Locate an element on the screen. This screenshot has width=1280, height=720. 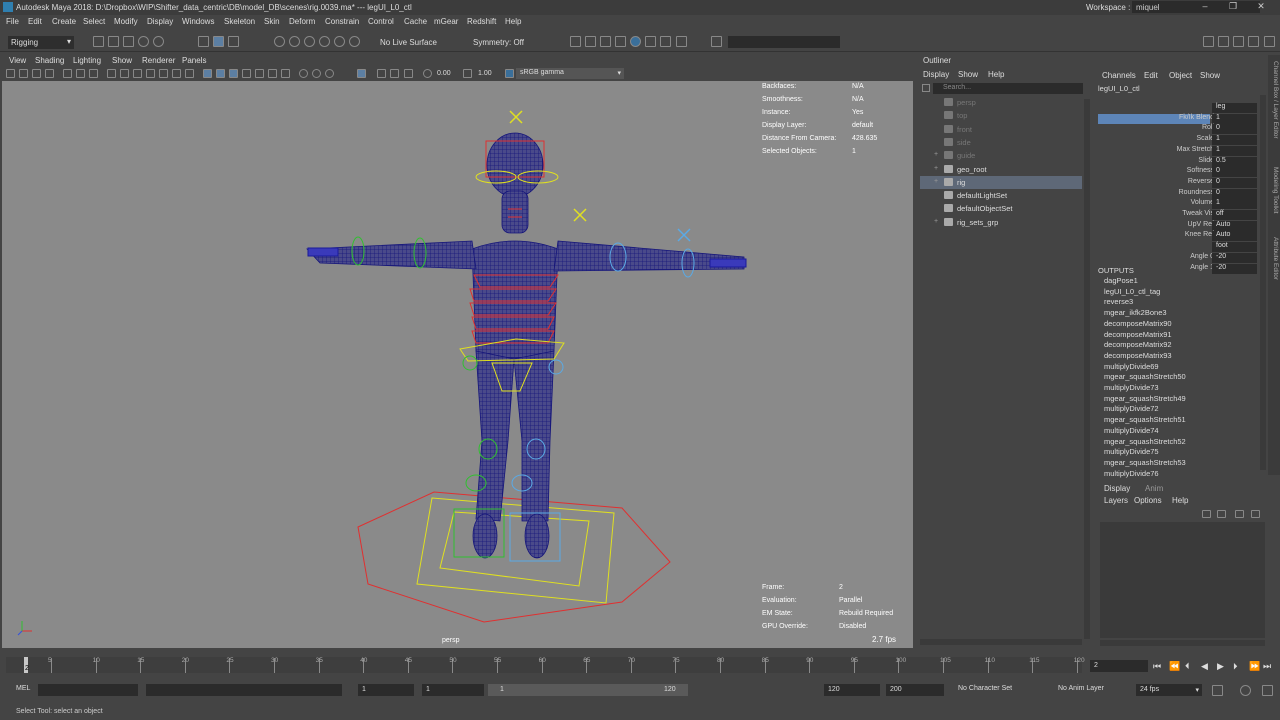
cb-attr-name: Volume is located at coordinates (1151, 202).